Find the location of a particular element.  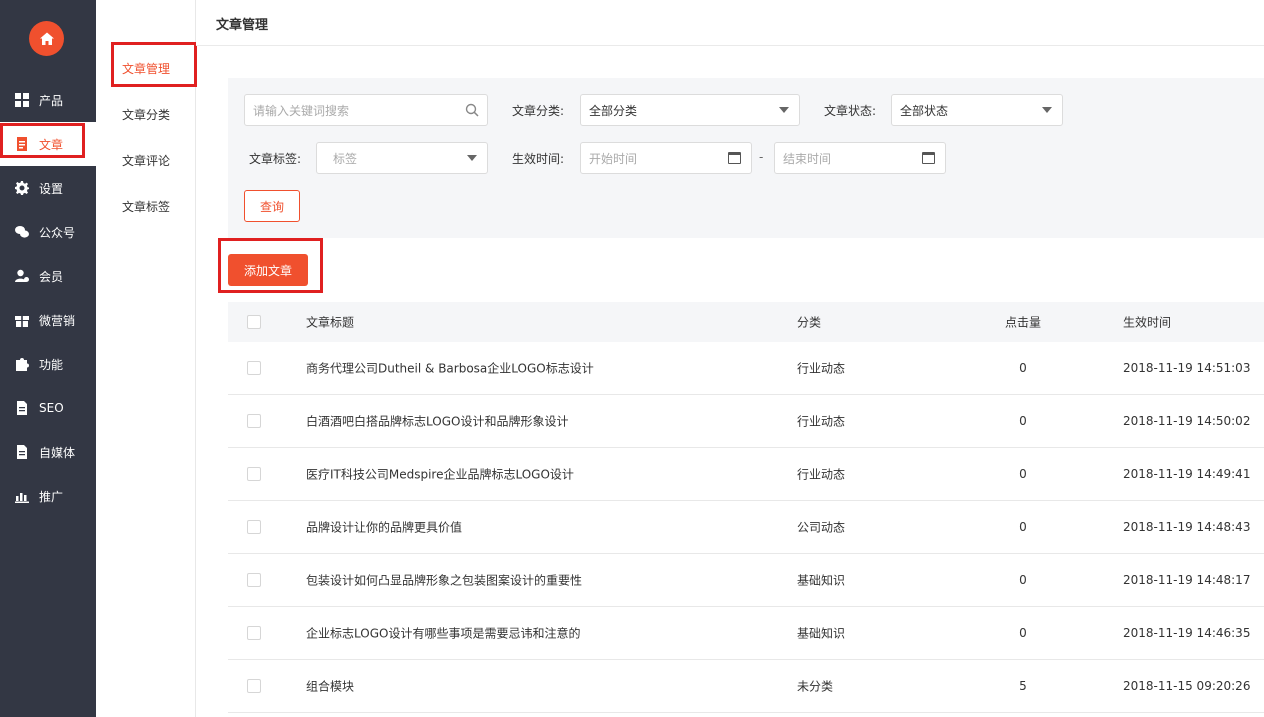

sidebar-item-label: 公众号 is located at coordinates (57, 232).